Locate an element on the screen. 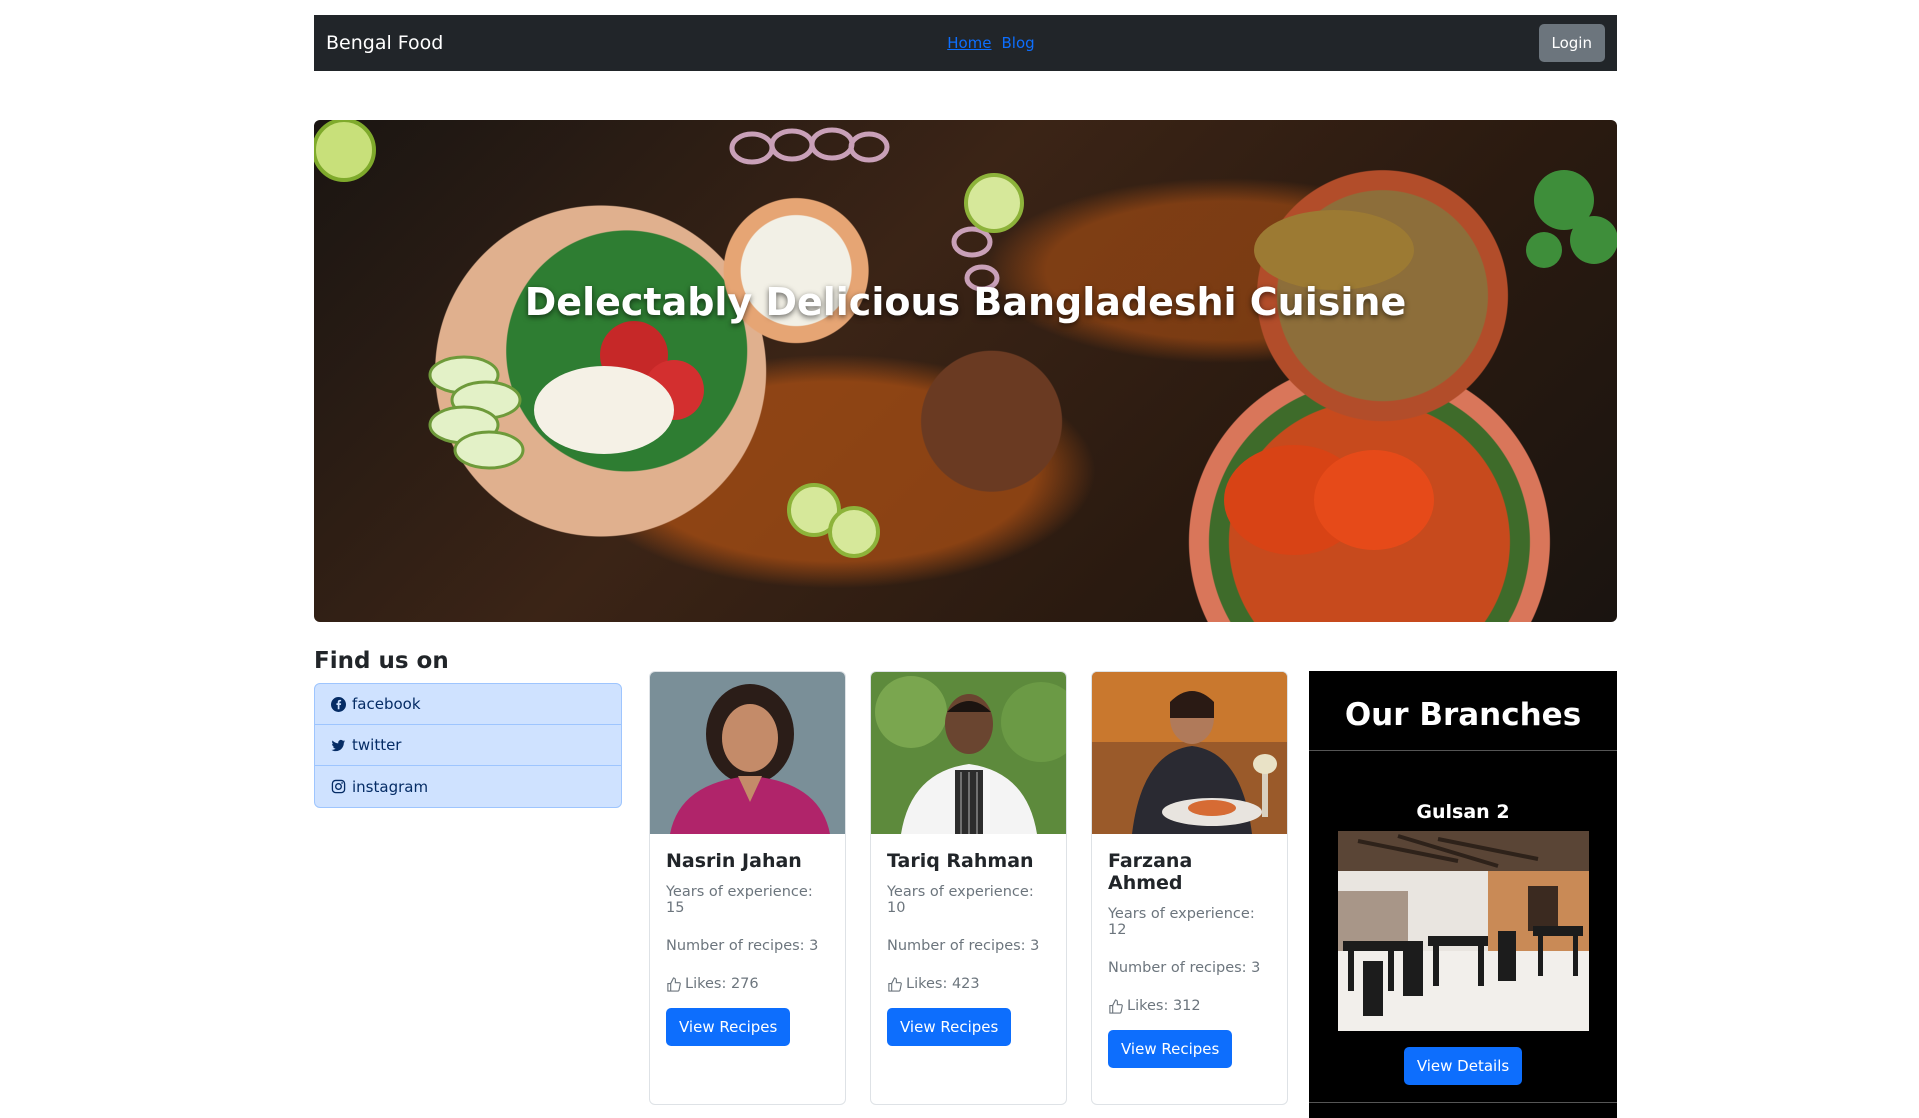 The width and height of the screenshot is (1919, 1118). social-list: facebook twitter instagram is located at coordinates (468, 745).